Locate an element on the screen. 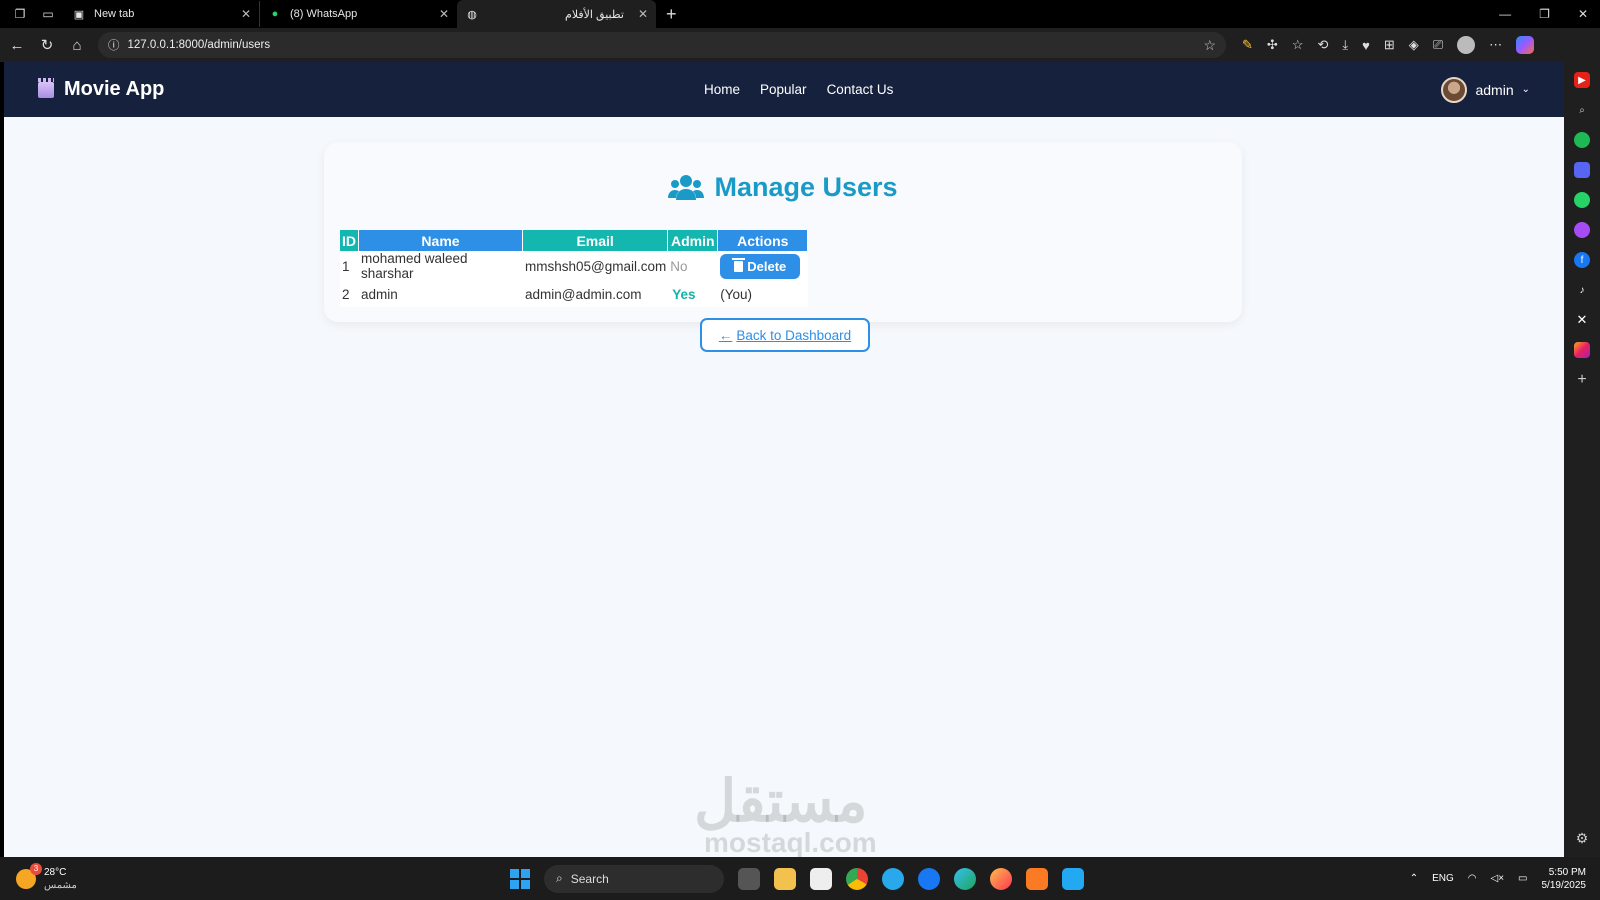 The height and width of the screenshot is (900, 1600). clock: 5:50 PM 5/19/2025 is located at coordinates (1564, 879).